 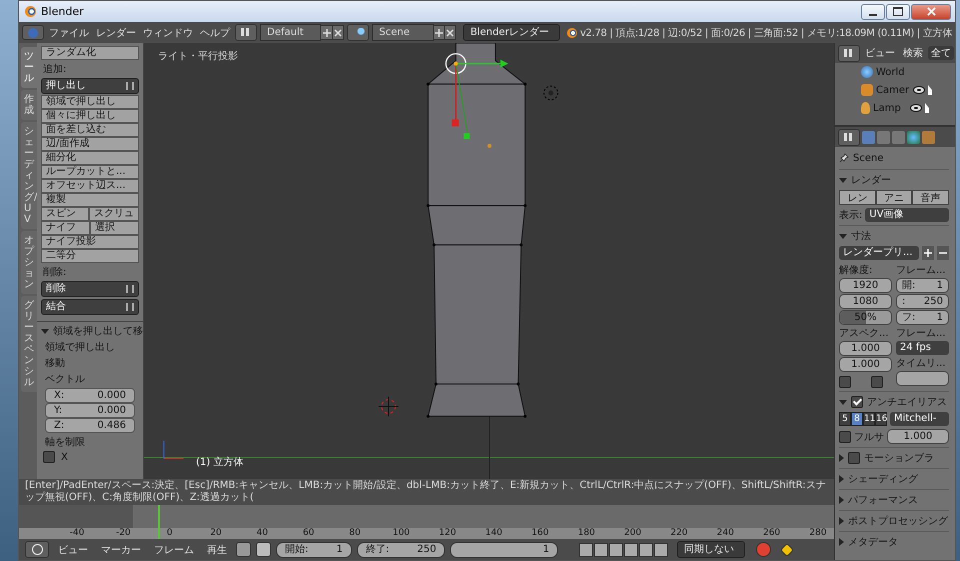 I want to click on end-frame-field: 終了: 250, so click(x=401, y=550).